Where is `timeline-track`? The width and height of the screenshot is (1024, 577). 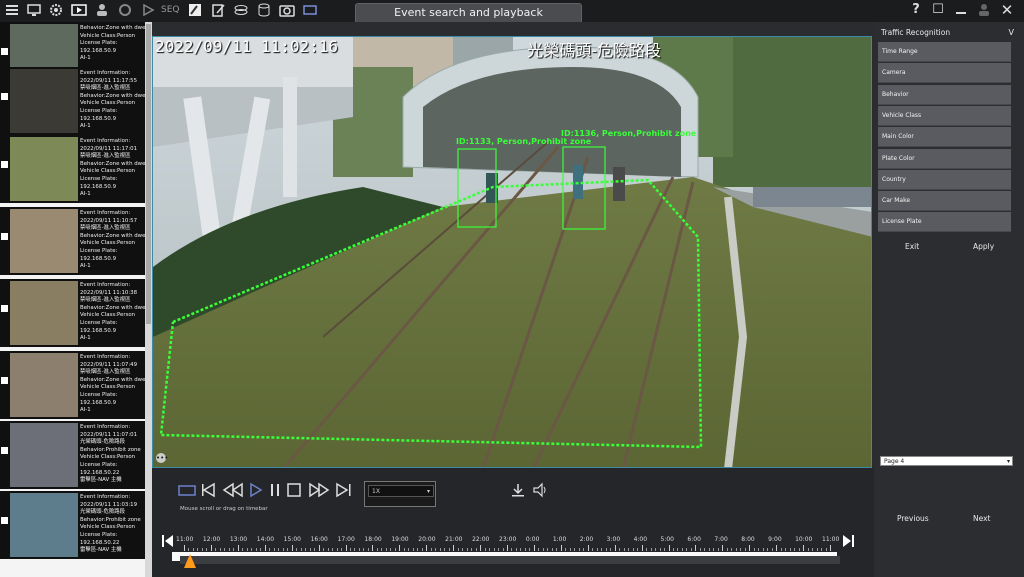 timeline-track is located at coordinates (510, 560).